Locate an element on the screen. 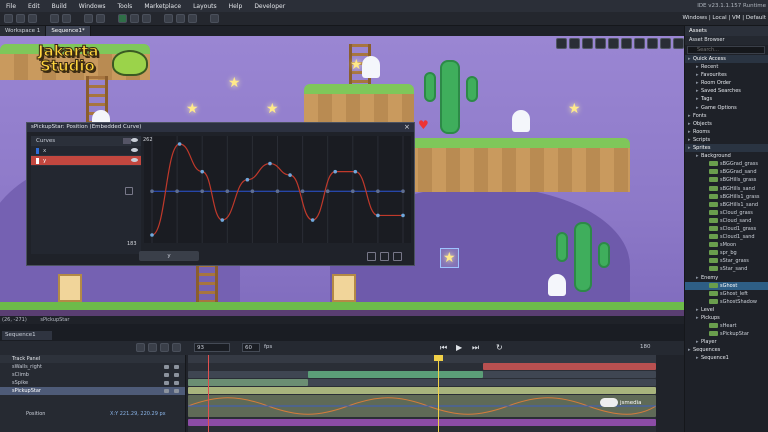 Image resolution: width=768 pixels, height=432 pixels. asset-item: sCloud1_sand is located at coordinates (726, 237).